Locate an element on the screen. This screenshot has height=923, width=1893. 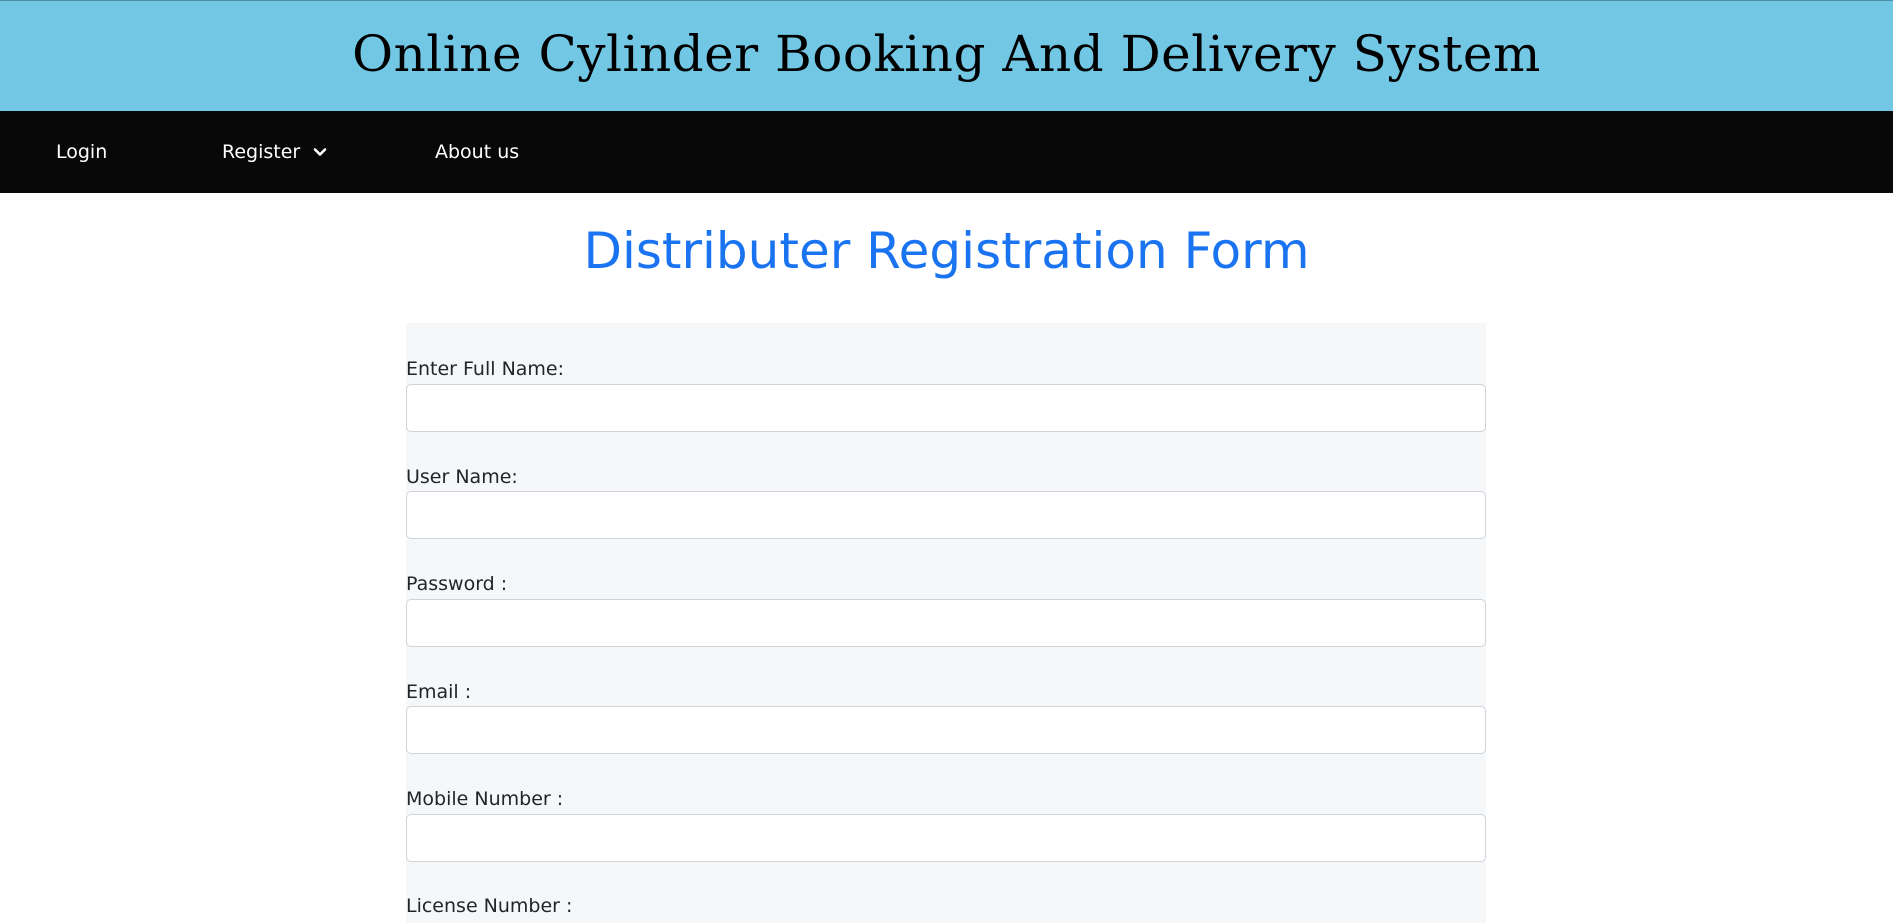
email-input is located at coordinates (946, 730).